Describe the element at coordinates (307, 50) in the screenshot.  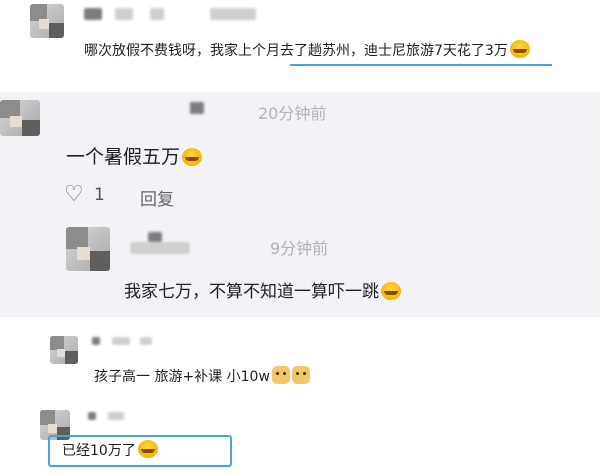
I see `comment-text: 哪次放假不费钱呀，我家上个月去了趟苏州，迪士尼旅游7天花了3万` at that location.